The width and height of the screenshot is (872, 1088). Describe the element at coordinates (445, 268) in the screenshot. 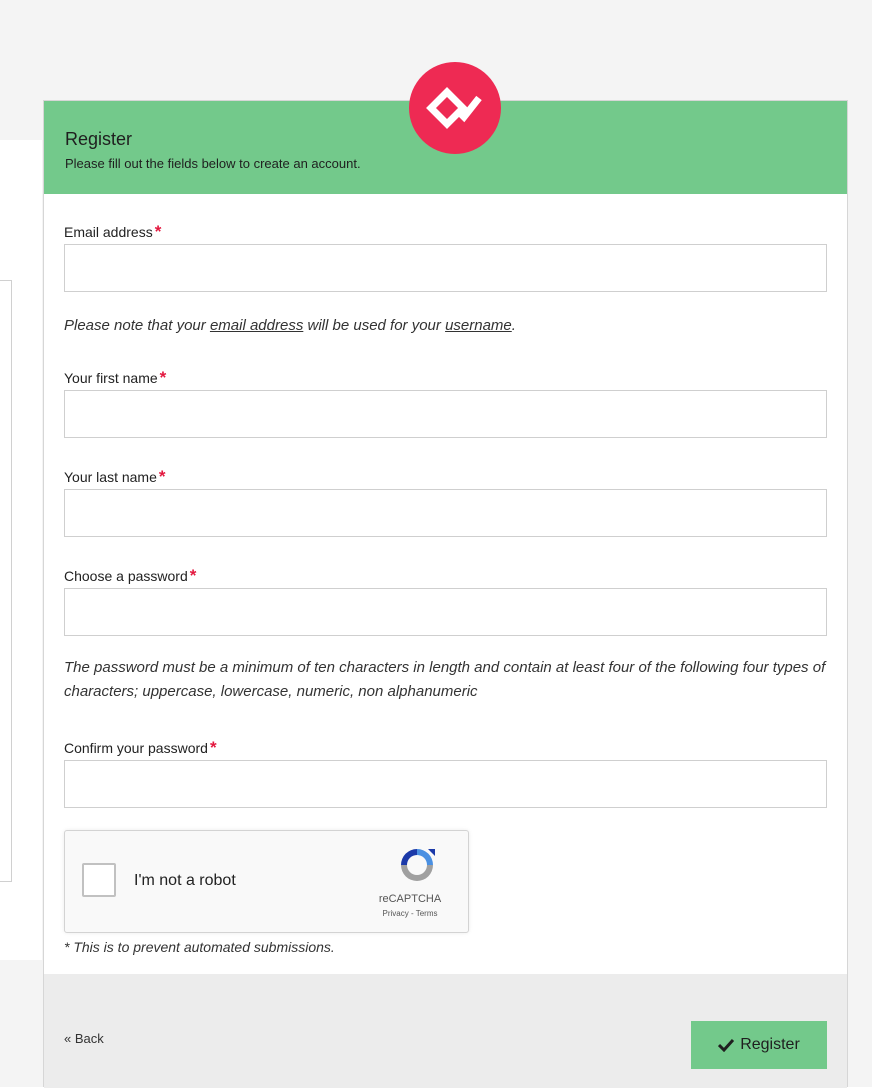

I see `email-field` at that location.